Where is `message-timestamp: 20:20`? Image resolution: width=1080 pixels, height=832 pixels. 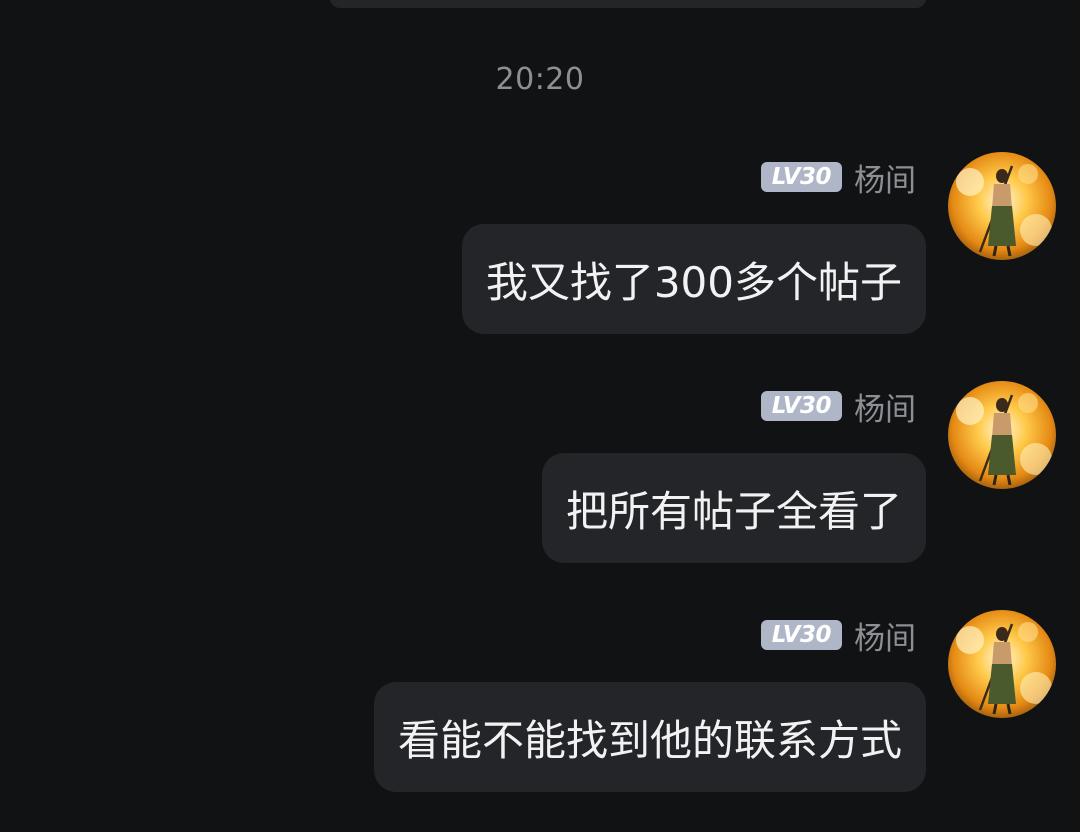 message-timestamp: 20:20 is located at coordinates (540, 79).